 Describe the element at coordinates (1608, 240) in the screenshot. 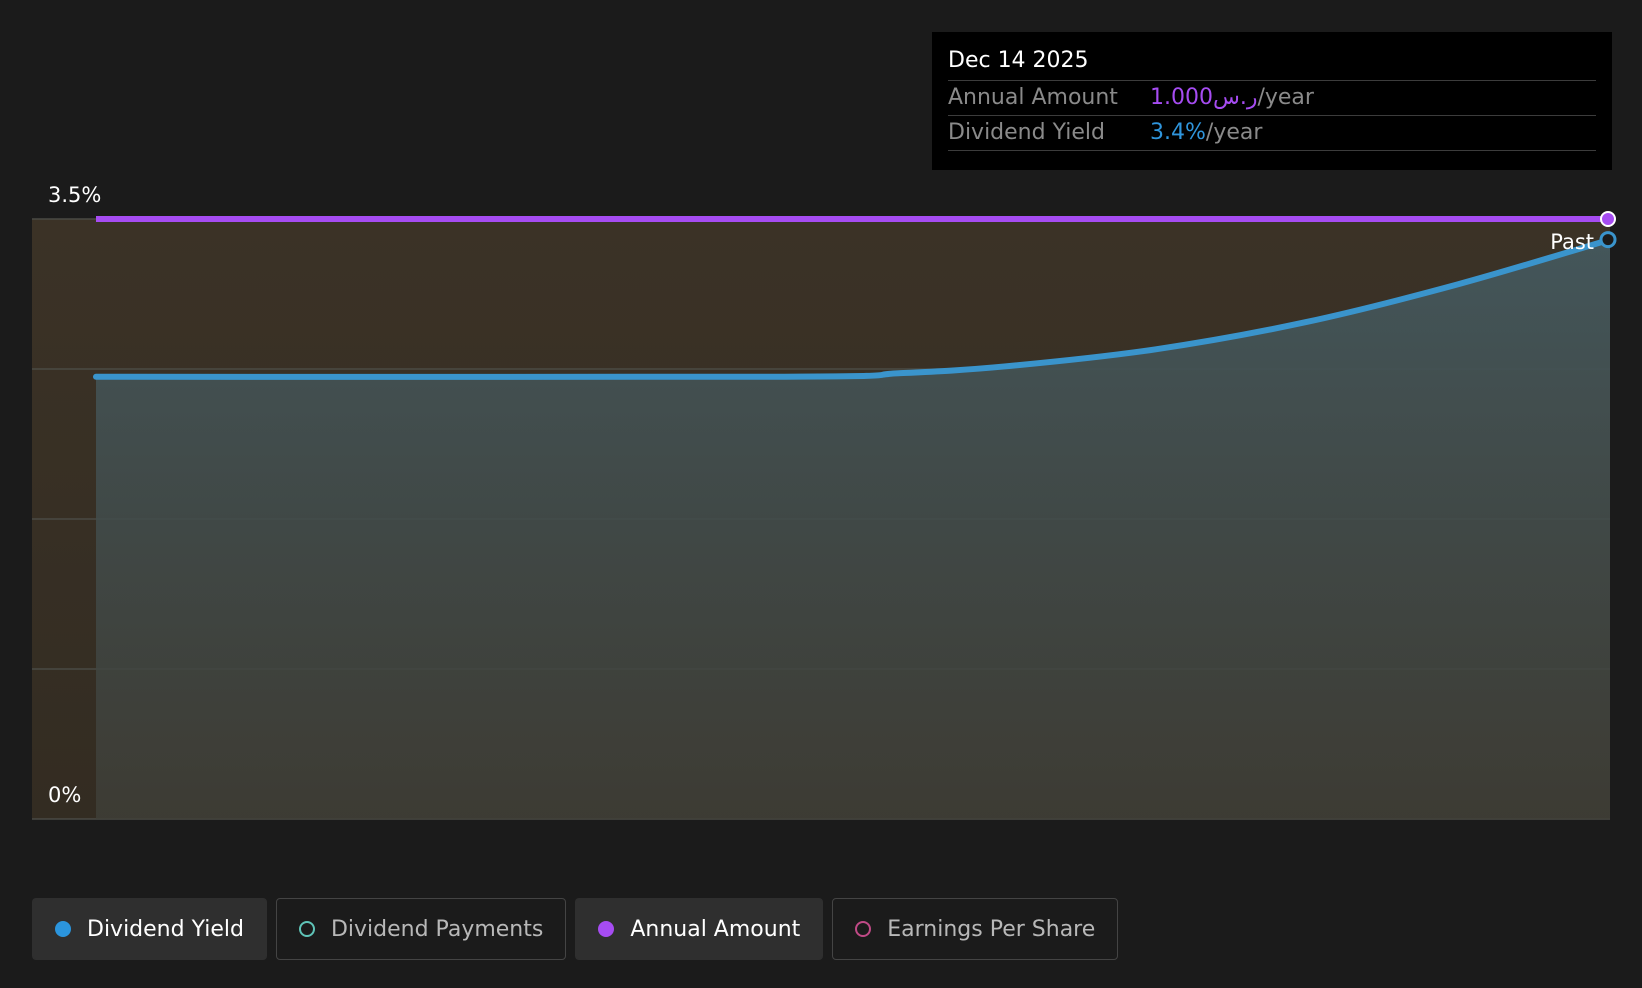

I see `dividend-yield-end-marker` at that location.